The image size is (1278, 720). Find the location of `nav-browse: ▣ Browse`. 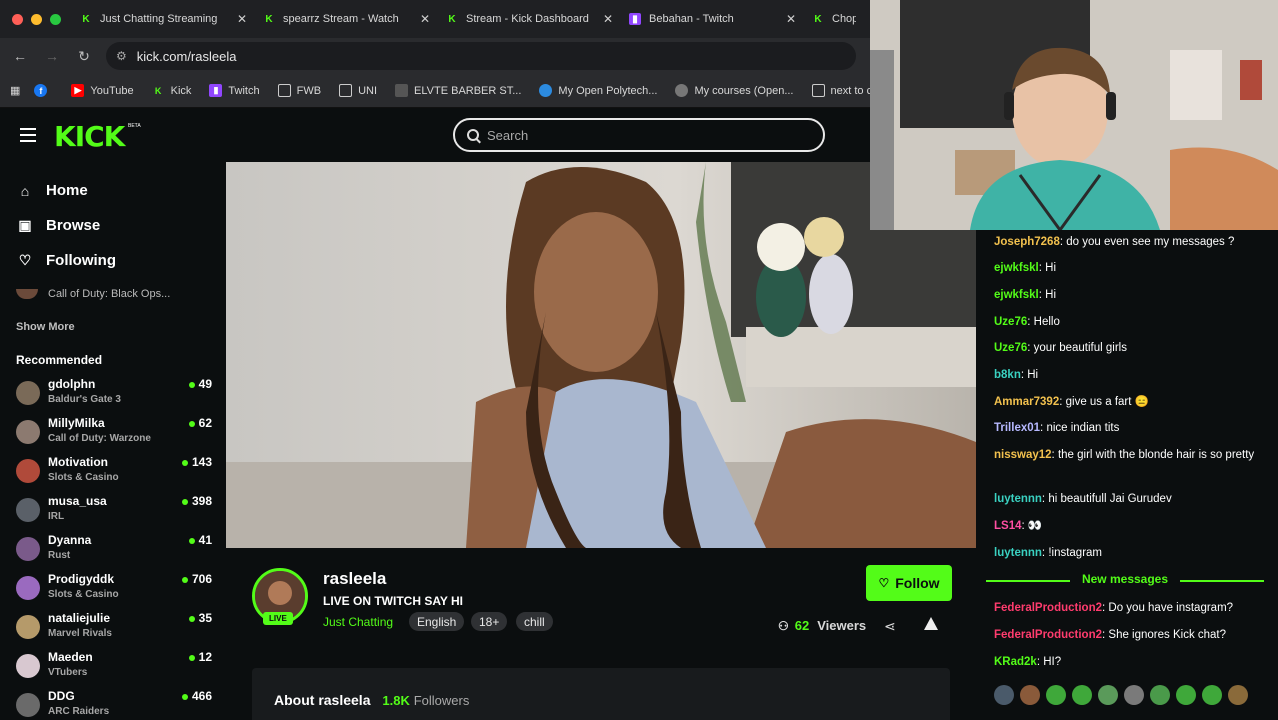

nav-browse: ▣ Browse is located at coordinates (58, 225).